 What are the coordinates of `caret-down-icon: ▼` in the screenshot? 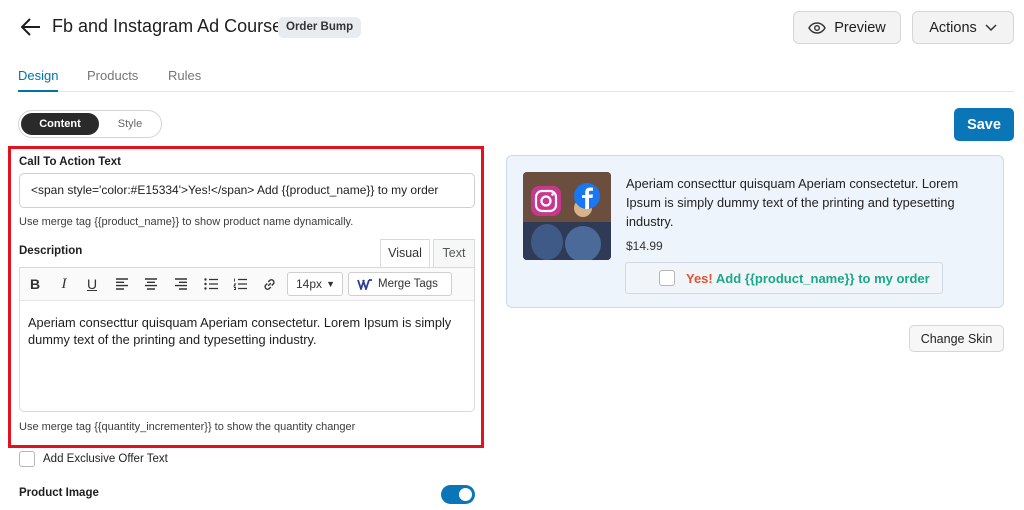 It's located at (330, 284).